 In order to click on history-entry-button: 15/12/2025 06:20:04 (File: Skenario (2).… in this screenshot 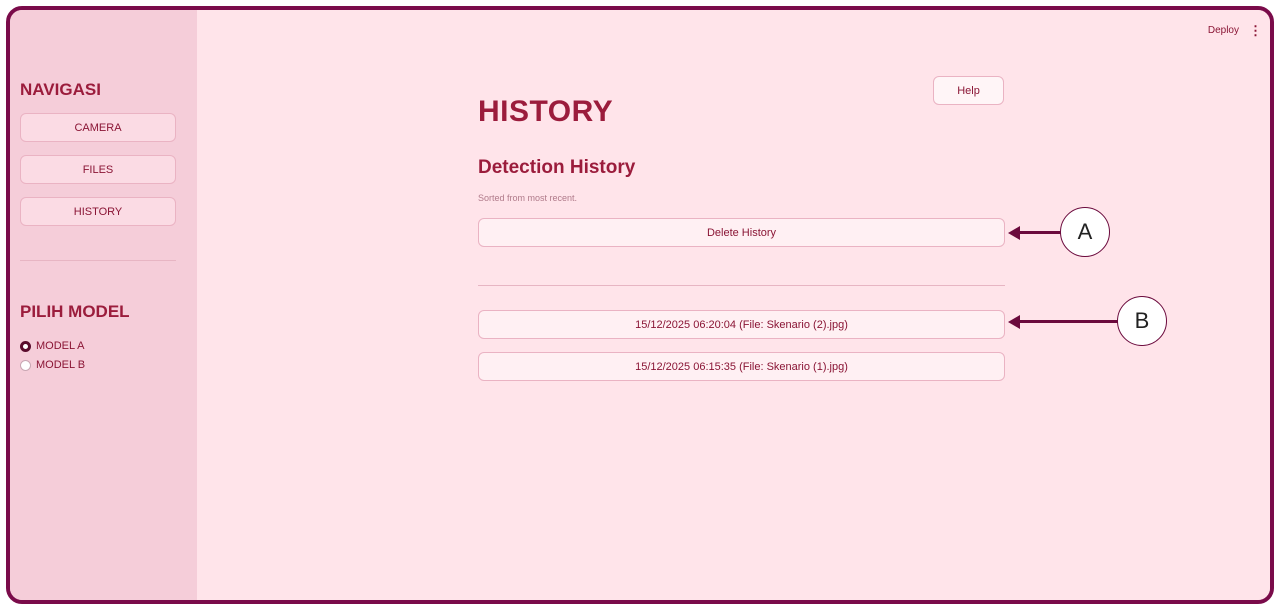, I will do `click(741, 324)`.